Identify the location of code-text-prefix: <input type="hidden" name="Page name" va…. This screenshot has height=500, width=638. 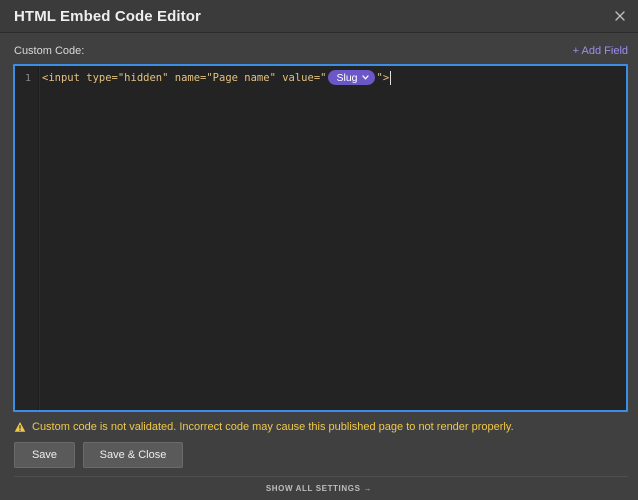
(184, 77).